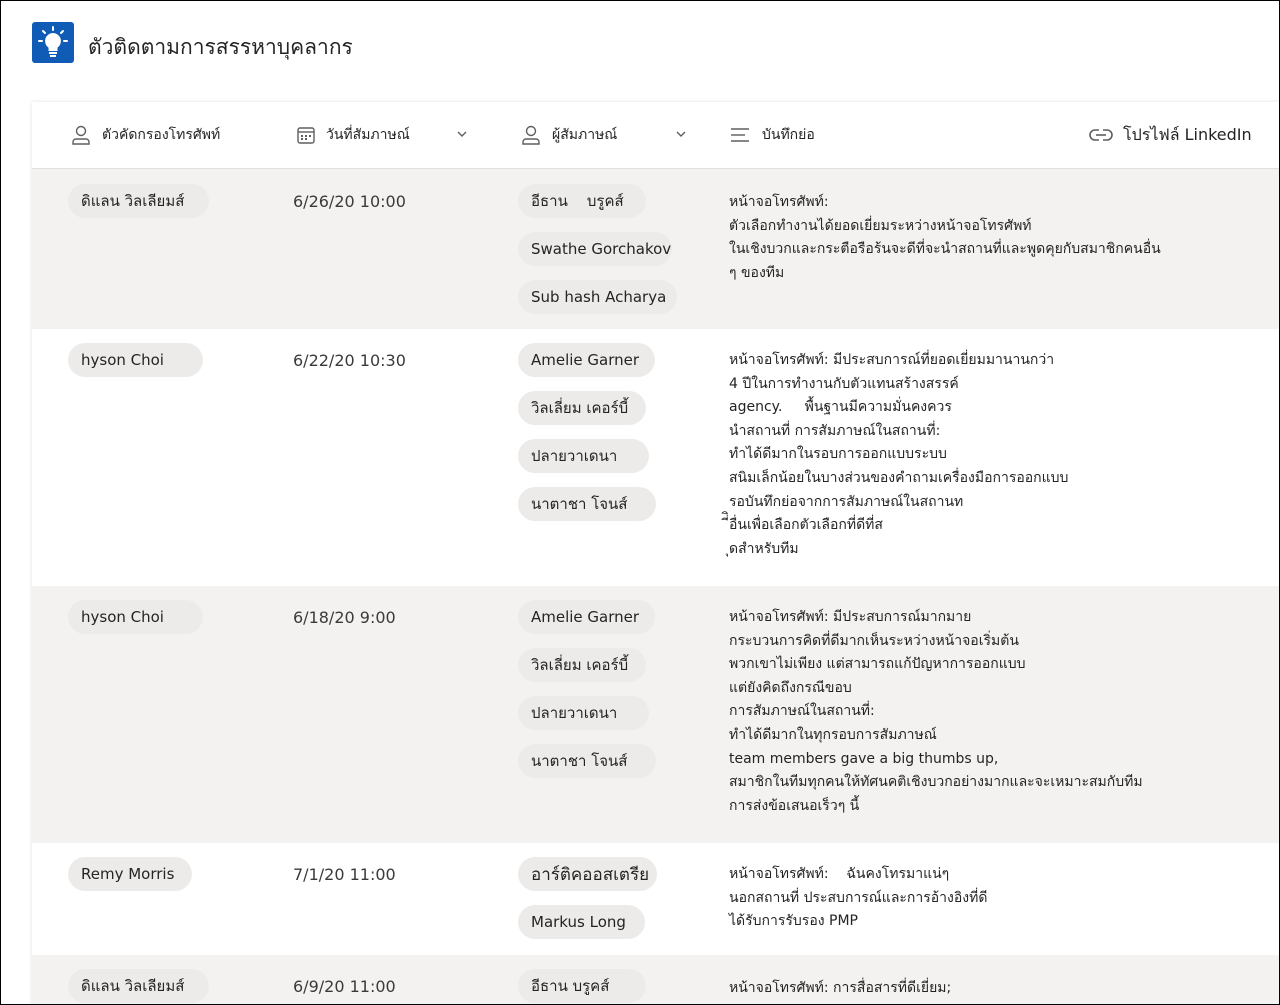  What do you see at coordinates (850, 617) in the screenshot?
I see `notes-line: หน้าจอโทรศัพท์: มีประสบการณ์มากมาย` at bounding box center [850, 617].